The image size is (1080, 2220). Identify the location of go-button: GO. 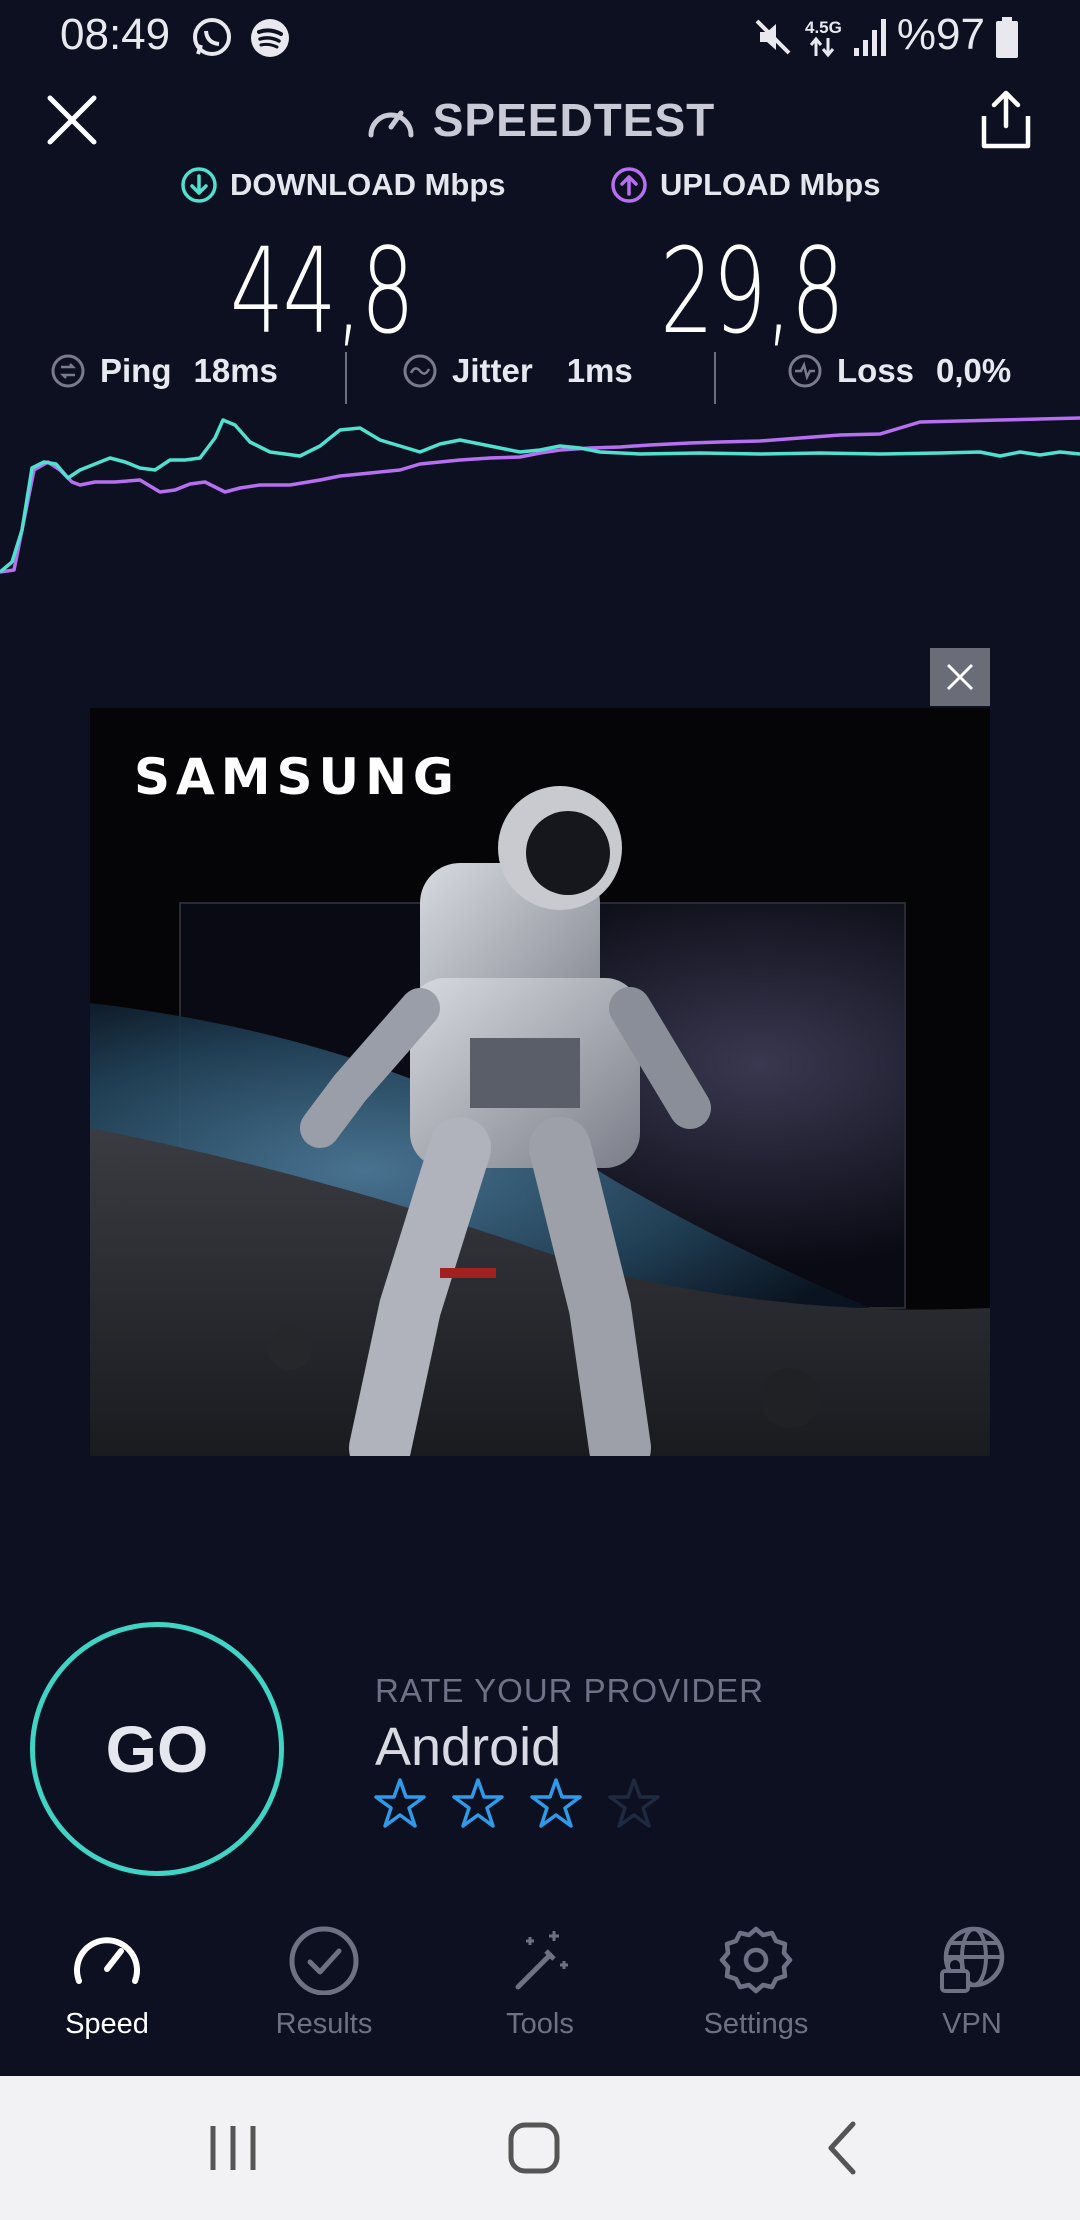
(157, 1749).